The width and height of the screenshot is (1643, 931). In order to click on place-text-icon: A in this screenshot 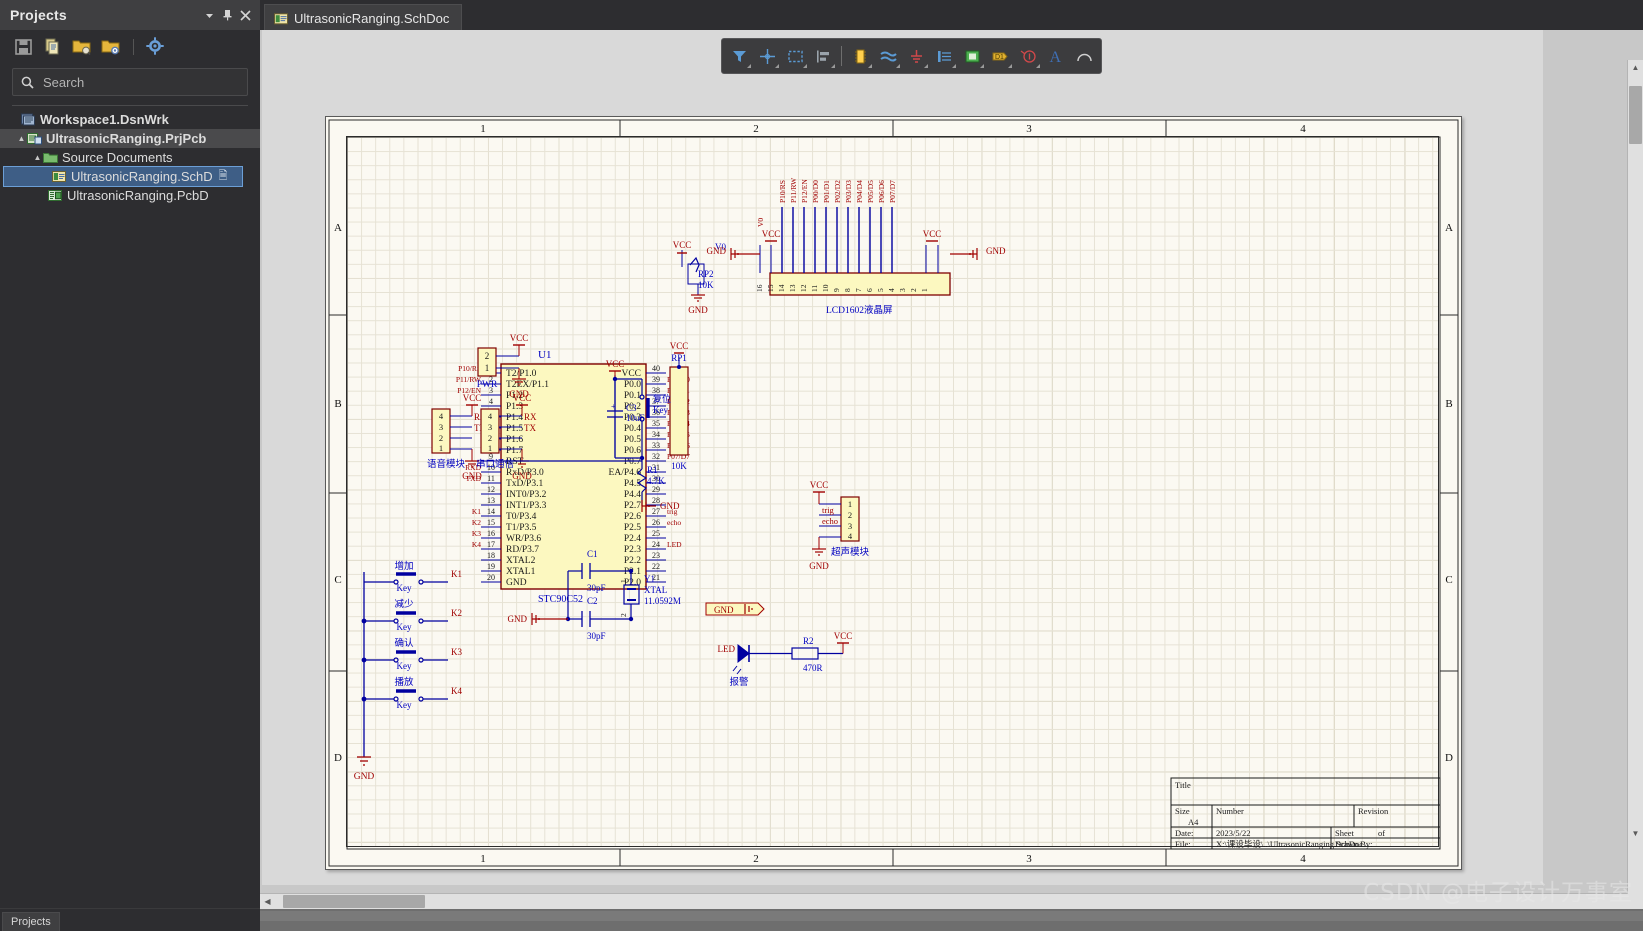, I will do `click(1056, 56)`.